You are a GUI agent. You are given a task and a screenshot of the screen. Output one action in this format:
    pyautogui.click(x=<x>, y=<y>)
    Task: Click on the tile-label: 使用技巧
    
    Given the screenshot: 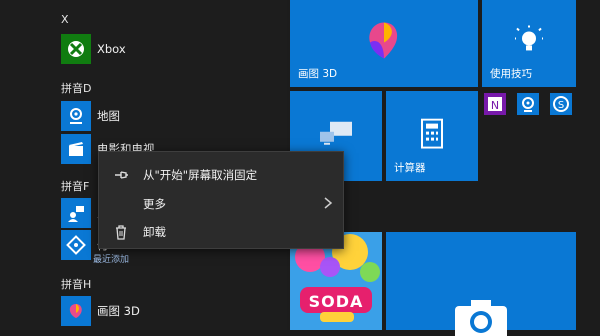 What is the action you would take?
    pyautogui.click(x=511, y=74)
    